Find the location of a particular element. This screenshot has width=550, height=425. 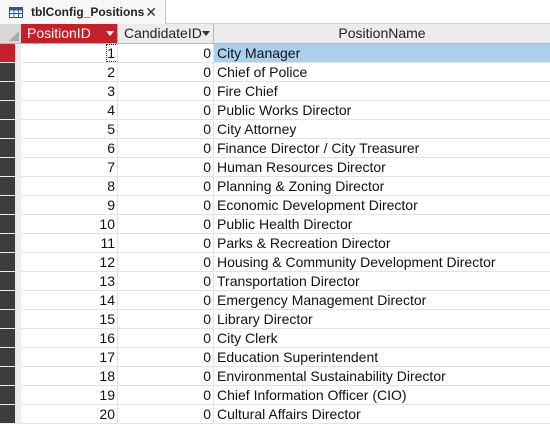

cell-positionname: Transportation Director is located at coordinates (382, 281).